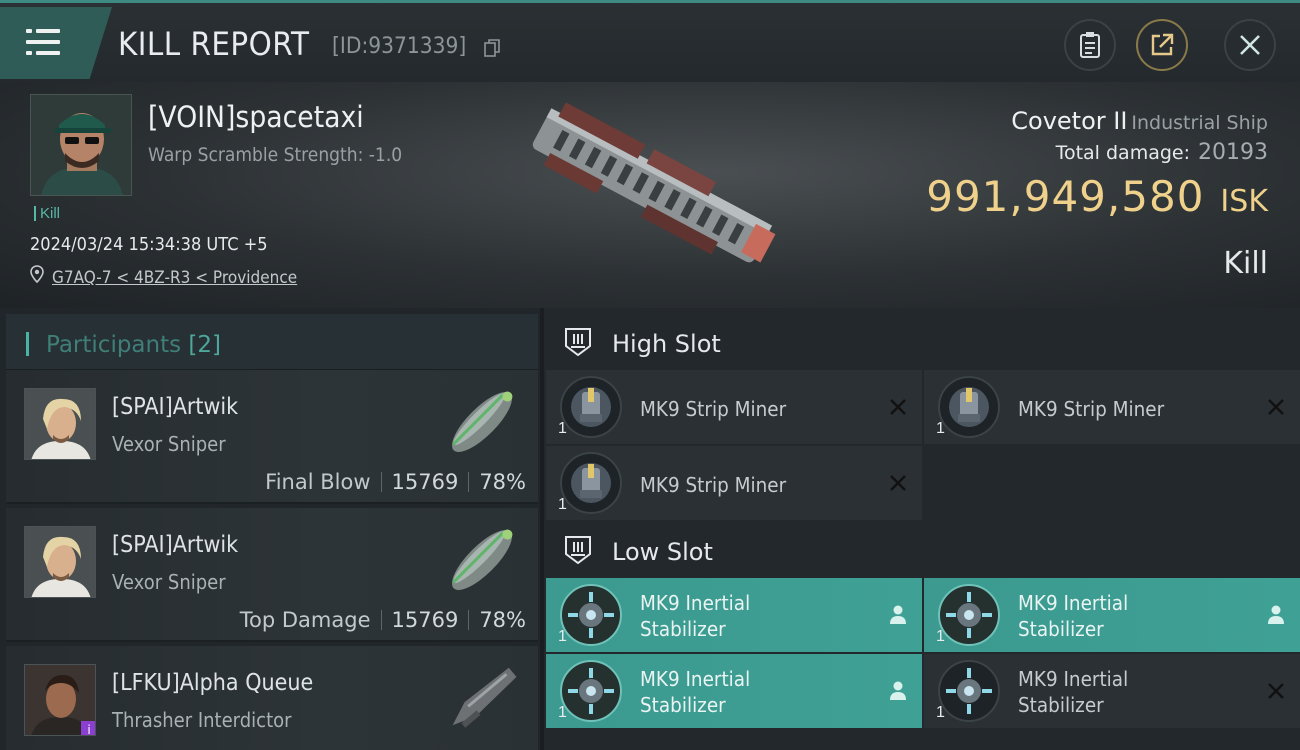 The image size is (1300, 750). Describe the element at coordinates (275, 155) in the screenshot. I see `warp-scramble-strength: Warp Scramble Strength: -1.0` at that location.